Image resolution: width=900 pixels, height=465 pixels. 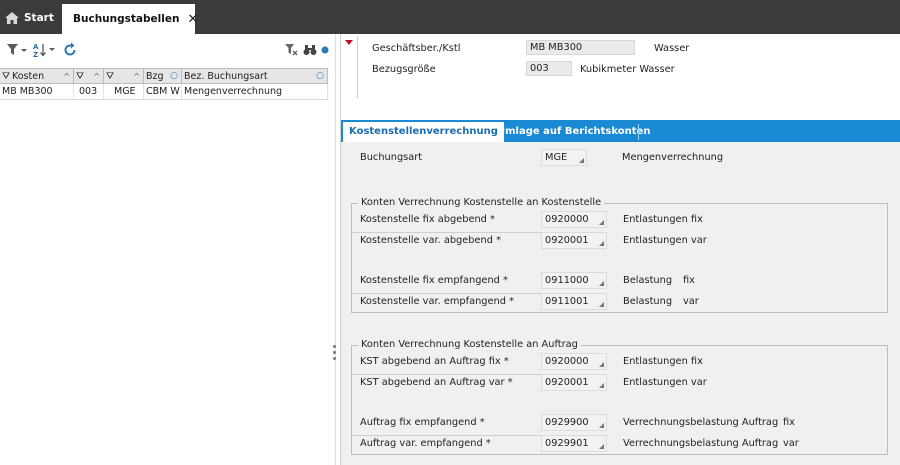 What do you see at coordinates (430, 240) in the screenshot?
I see `kst-var-abgebend-label: Kostenstelle var. abgebend *` at bounding box center [430, 240].